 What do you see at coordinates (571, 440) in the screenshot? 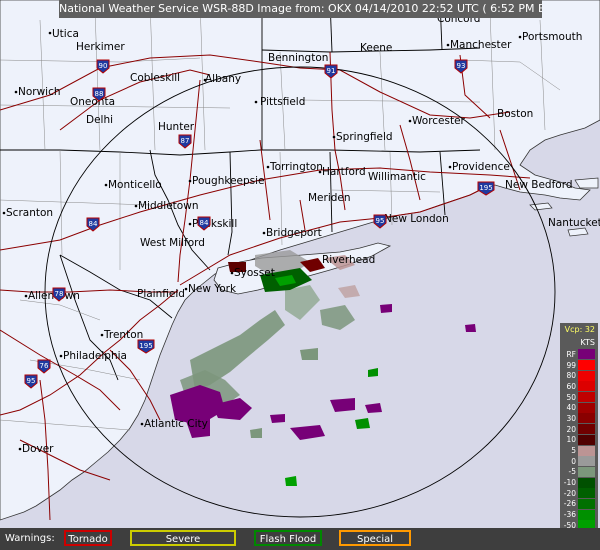
I see `legend-entry-label: 10` at bounding box center [571, 440].